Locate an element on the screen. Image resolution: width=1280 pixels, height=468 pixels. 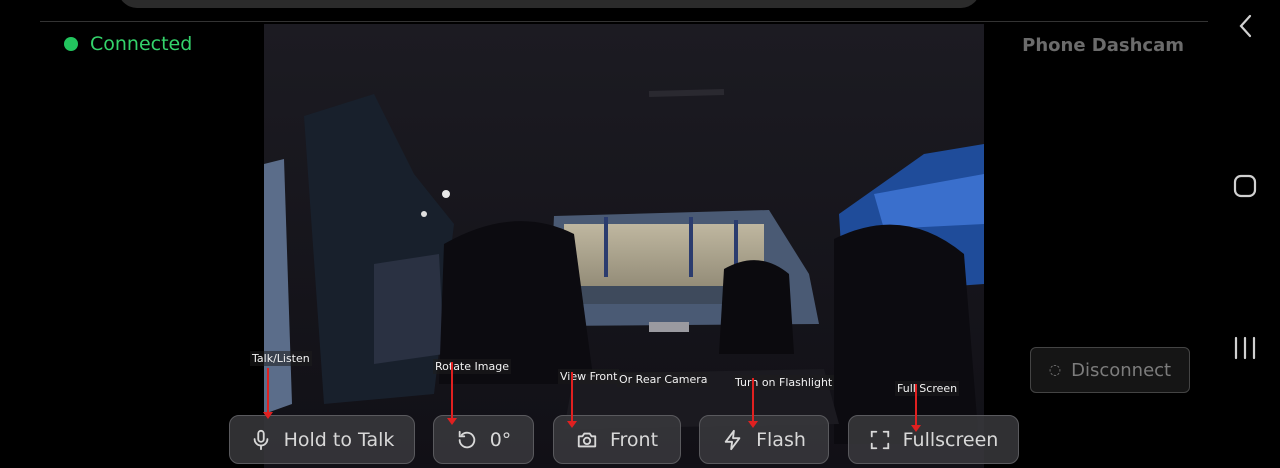
connection-status: Connected is located at coordinates (128, 44).